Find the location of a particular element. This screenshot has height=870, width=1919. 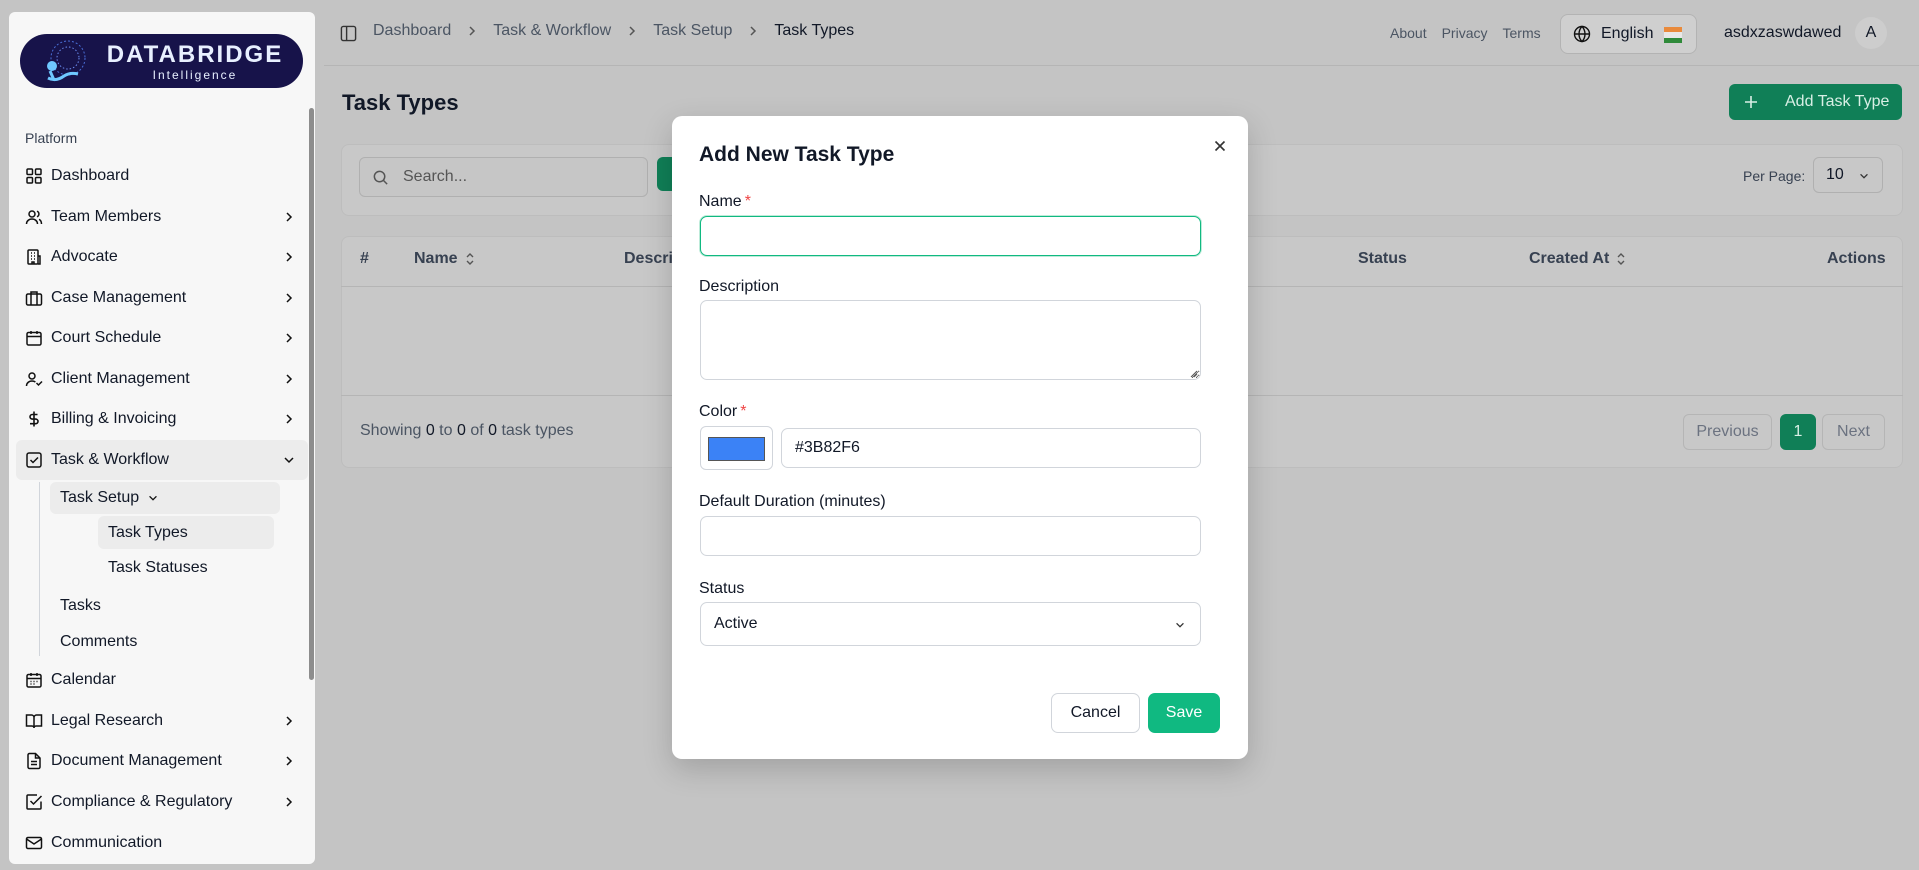

default-duration-input is located at coordinates (950, 536).